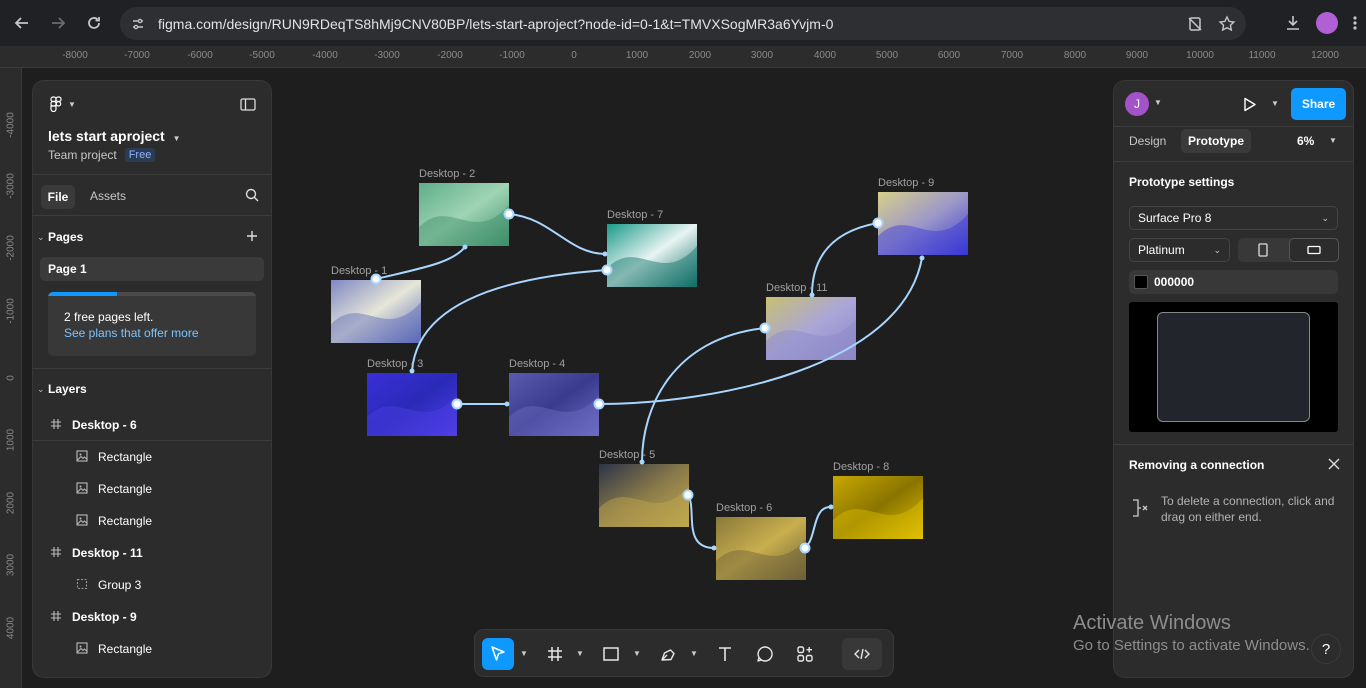  Describe the element at coordinates (1233, 282) in the screenshot. I see `background-color-field: 000000` at that location.